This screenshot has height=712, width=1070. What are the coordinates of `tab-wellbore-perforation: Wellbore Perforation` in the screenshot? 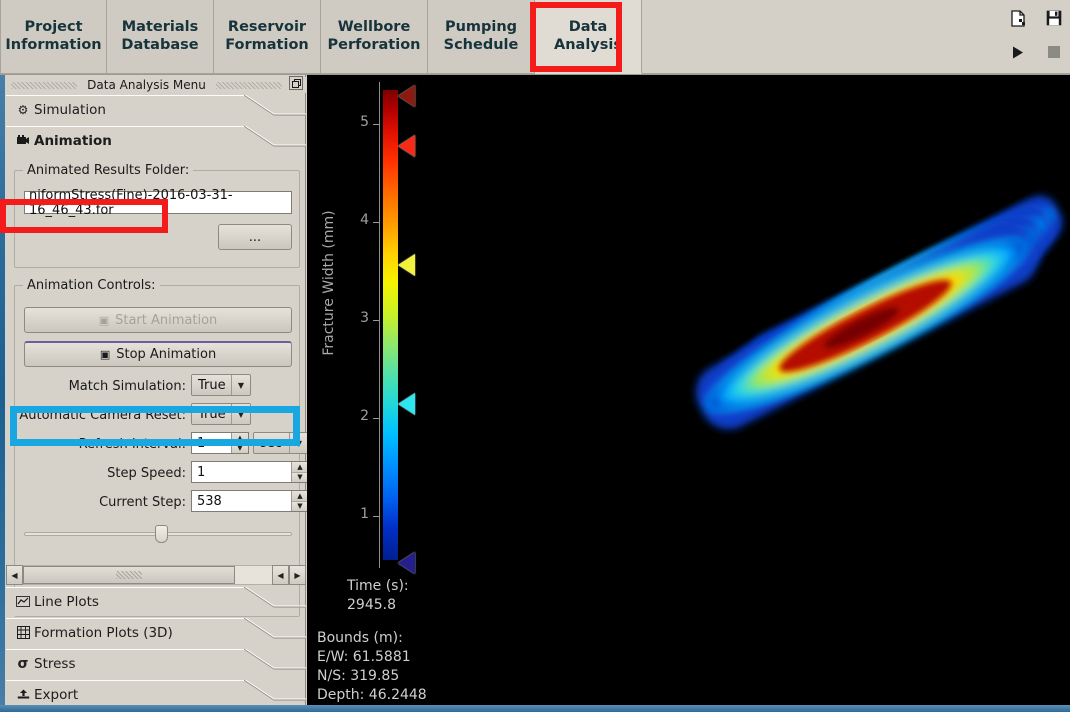 It's located at (374, 37).